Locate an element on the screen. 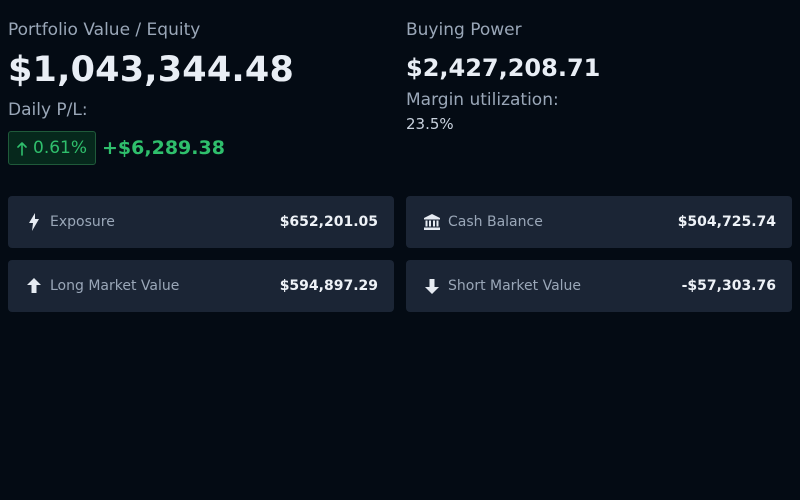 Image resolution: width=800 pixels, height=500 pixels. long-market-value-card: Long Market Value $594,897.29 is located at coordinates (201, 286).